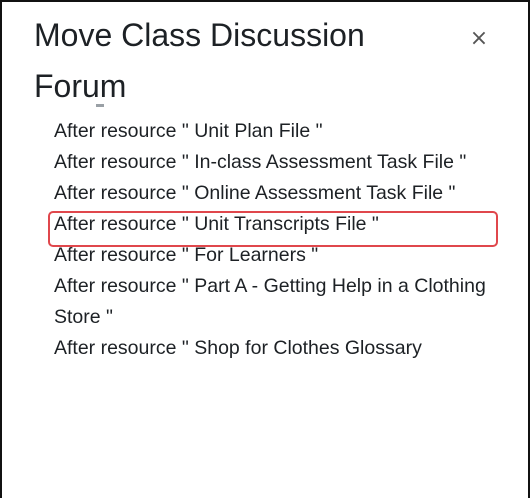 This screenshot has height=498, width=530. Describe the element at coordinates (199, 60) in the screenshot. I see `dialog-title: Move Class Discussion Forum` at that location.